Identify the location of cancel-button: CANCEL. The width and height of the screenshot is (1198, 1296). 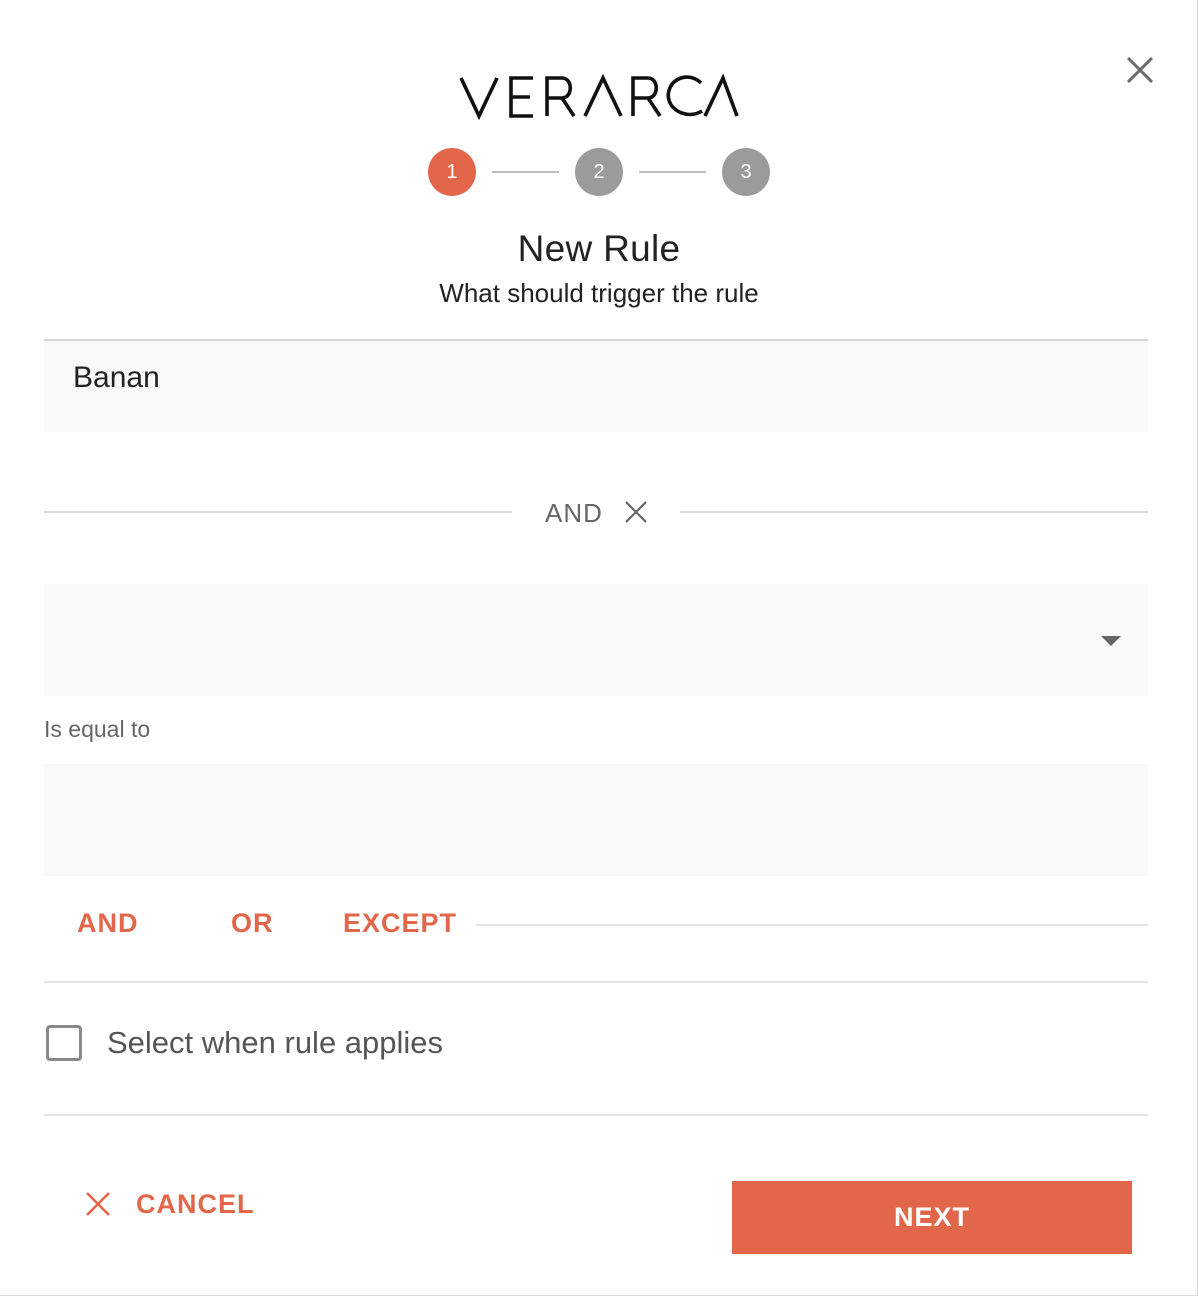
(169, 1204).